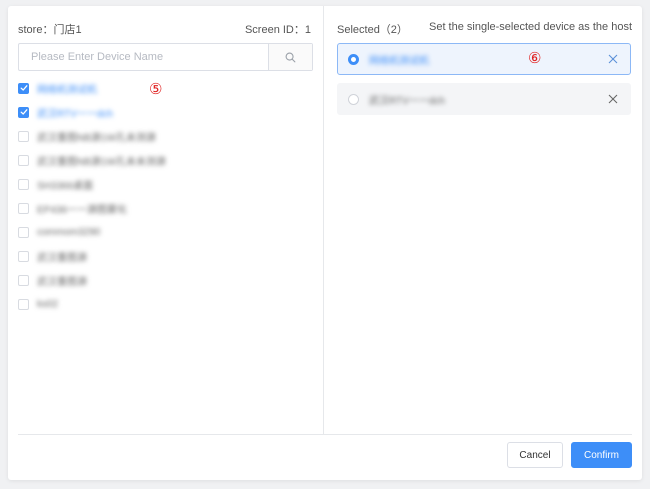 This screenshot has width=650, height=489. Describe the element at coordinates (75, 114) in the screenshot. I see `device-name: 武汉RTV一一dch` at that location.